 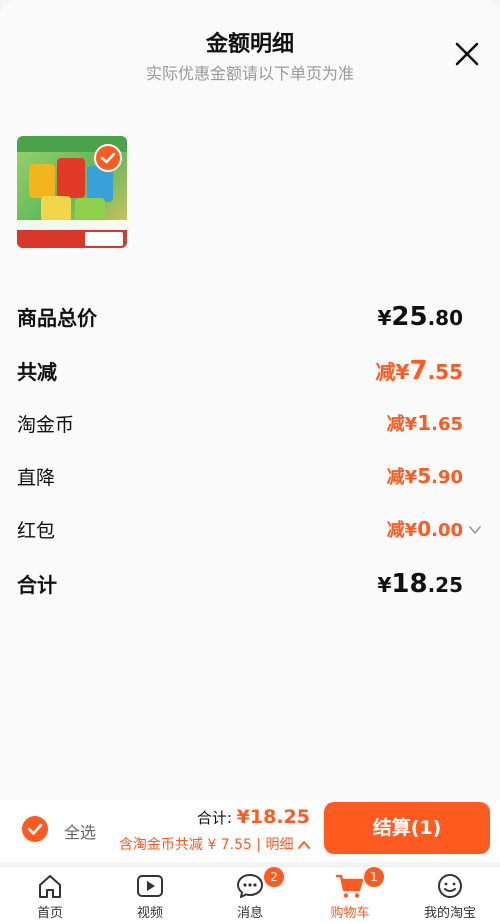 What do you see at coordinates (240, 372) in the screenshot?
I see `total-discount-row: 共减 减¥7.55` at bounding box center [240, 372].